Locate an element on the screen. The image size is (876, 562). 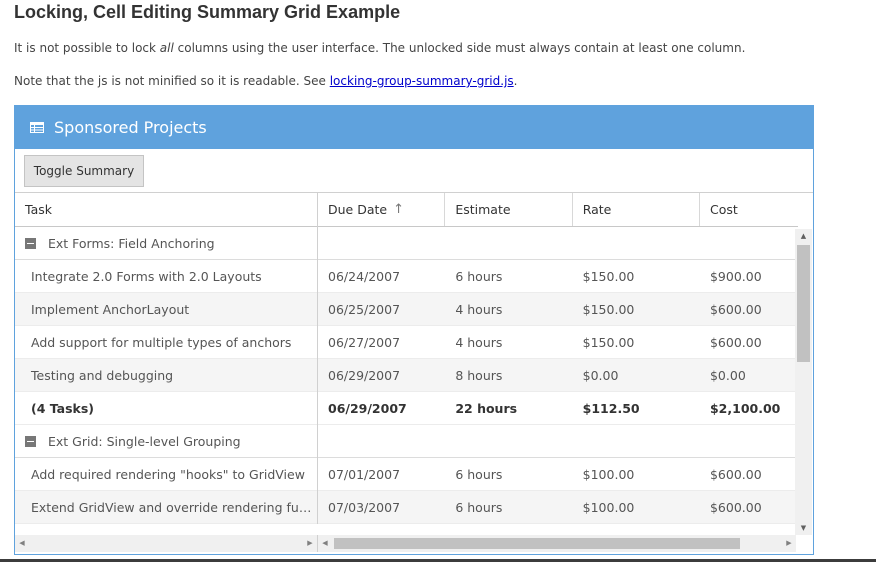
vertical-scroll-thumb is located at coordinates (803, 303).